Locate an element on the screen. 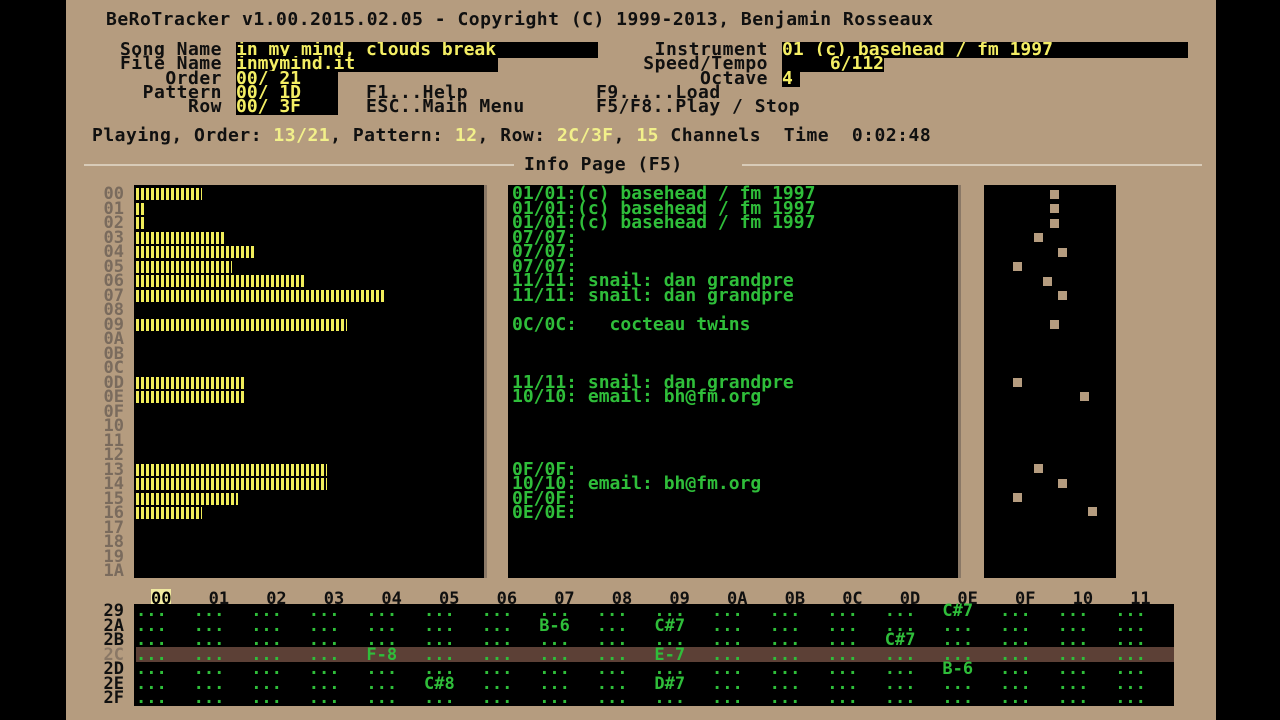 The width and height of the screenshot is (1280, 720). status-order-total: 21 is located at coordinates (319, 135).